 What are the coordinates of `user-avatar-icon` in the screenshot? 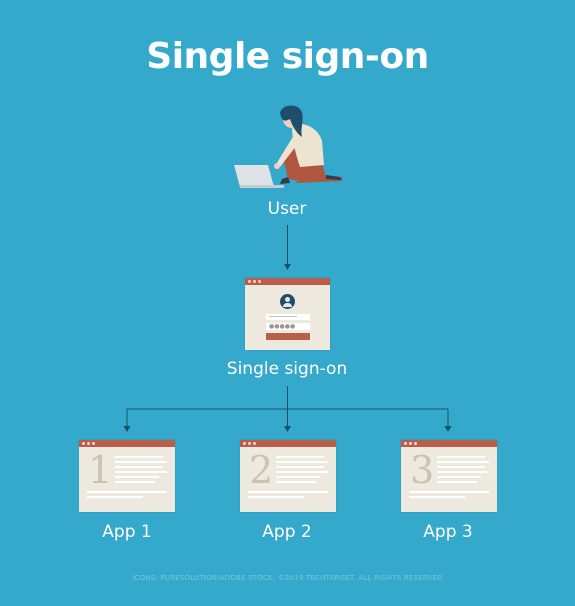 It's located at (287, 301).